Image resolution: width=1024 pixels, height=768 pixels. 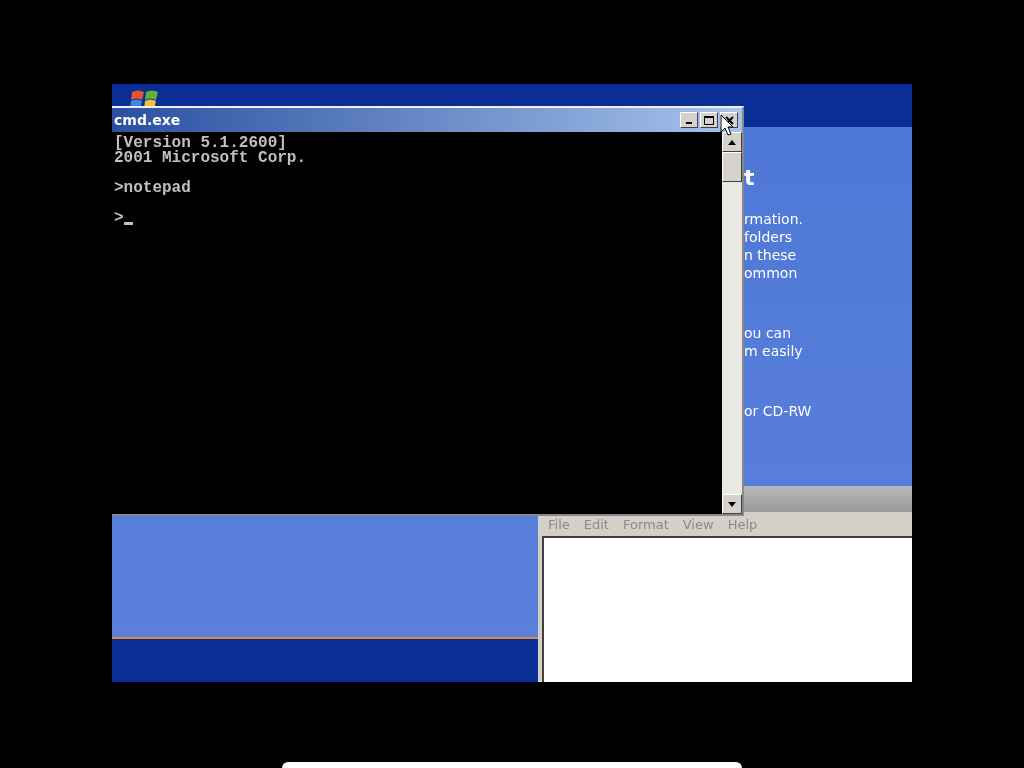 What do you see at coordinates (147, 120) in the screenshot?
I see `window-title: cmd.exe` at bounding box center [147, 120].